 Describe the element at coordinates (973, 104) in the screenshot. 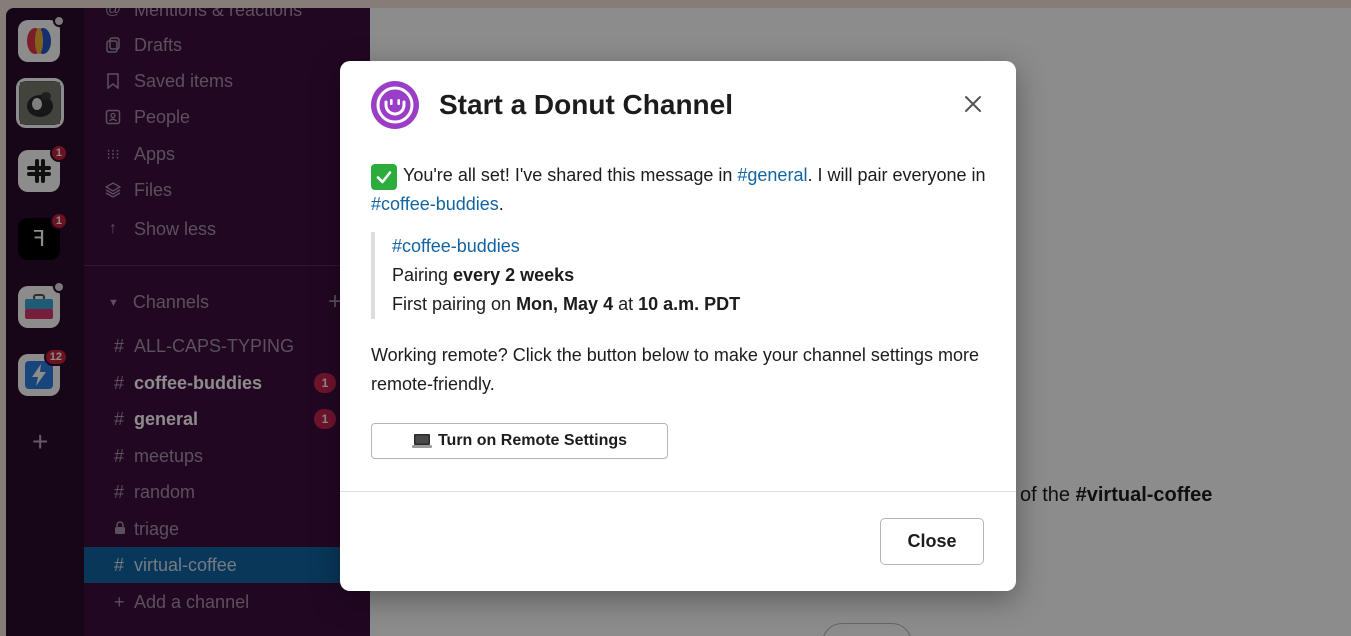

I see `close-icon` at that location.